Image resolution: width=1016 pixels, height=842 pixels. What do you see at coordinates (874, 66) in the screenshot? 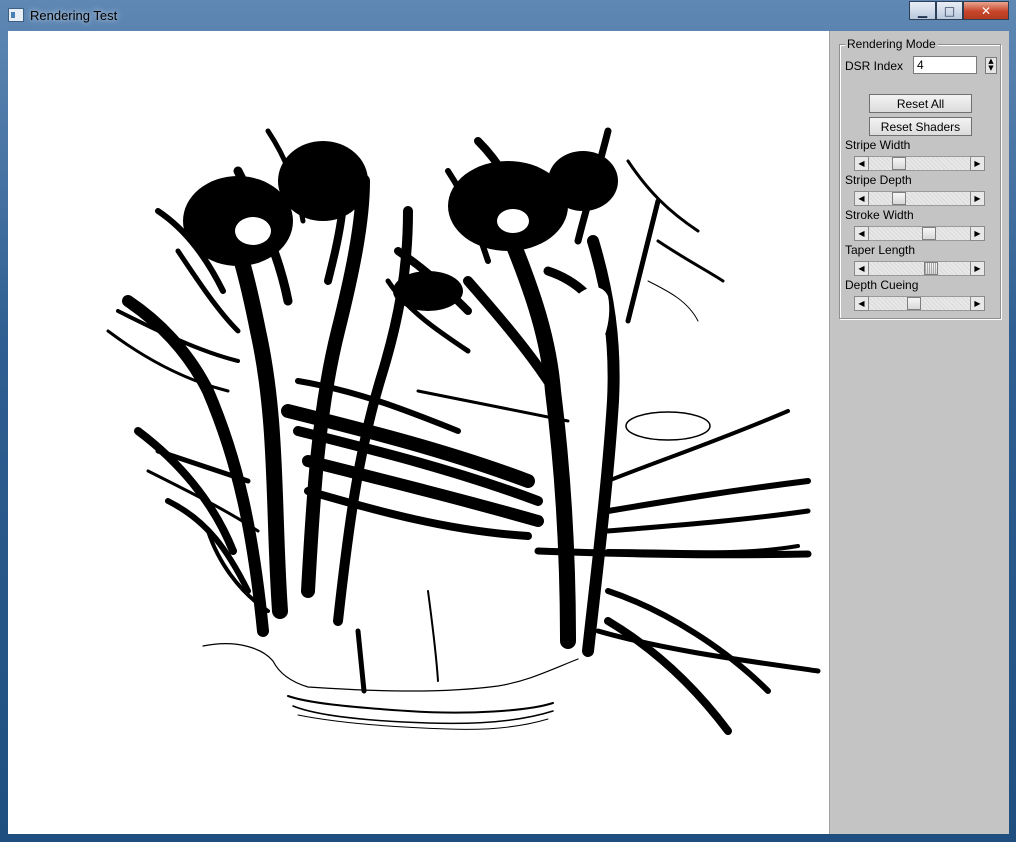
I see `dsr-index-label: DSR Index` at bounding box center [874, 66].